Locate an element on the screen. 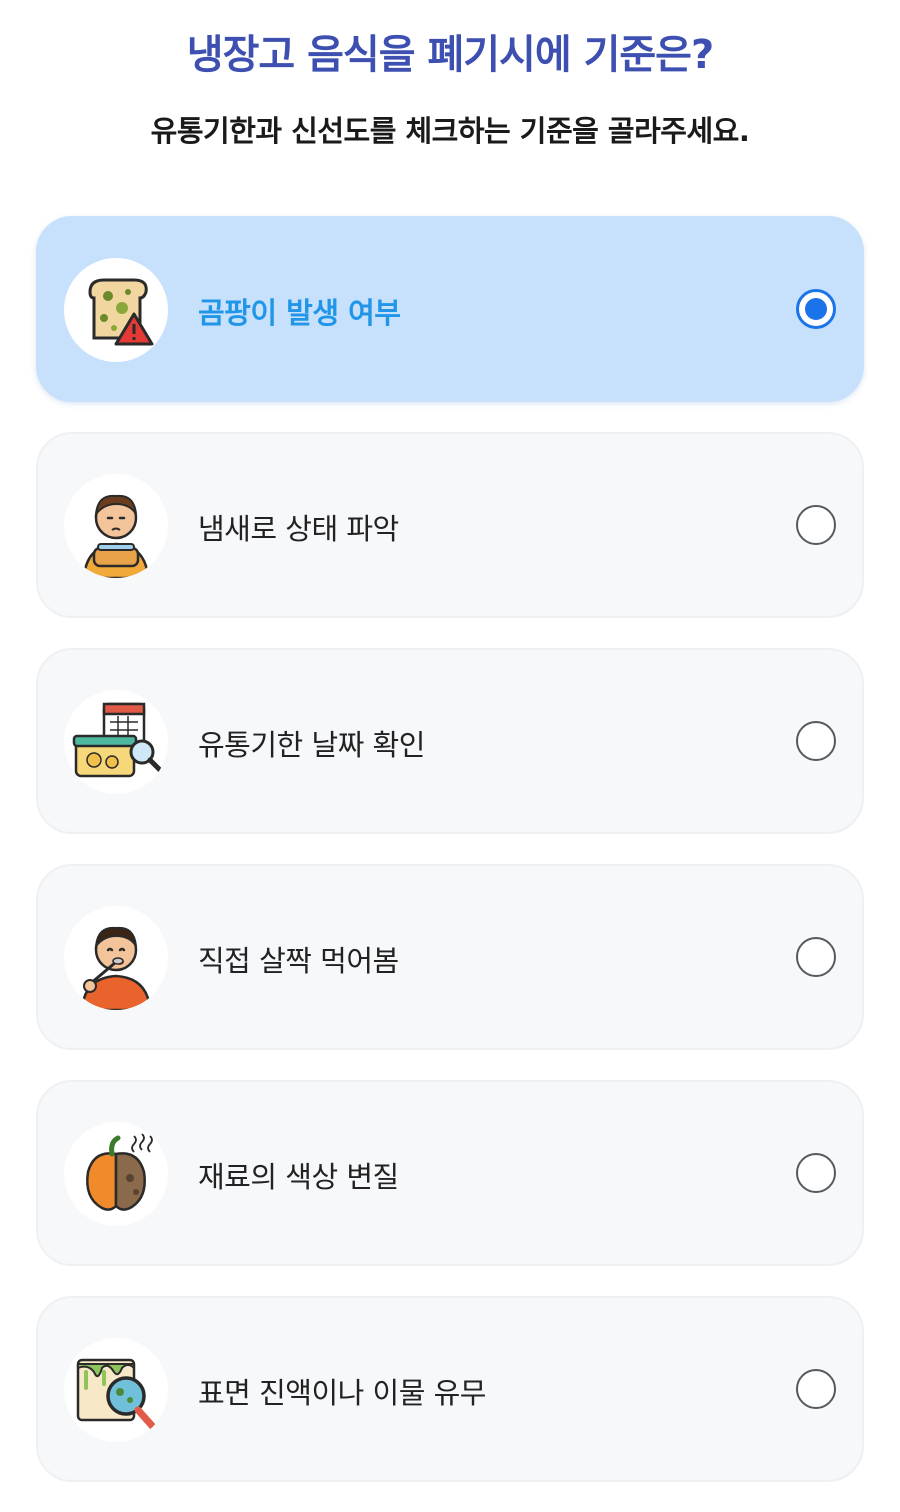  calendar-container-magnifier-icon is located at coordinates (116, 742).